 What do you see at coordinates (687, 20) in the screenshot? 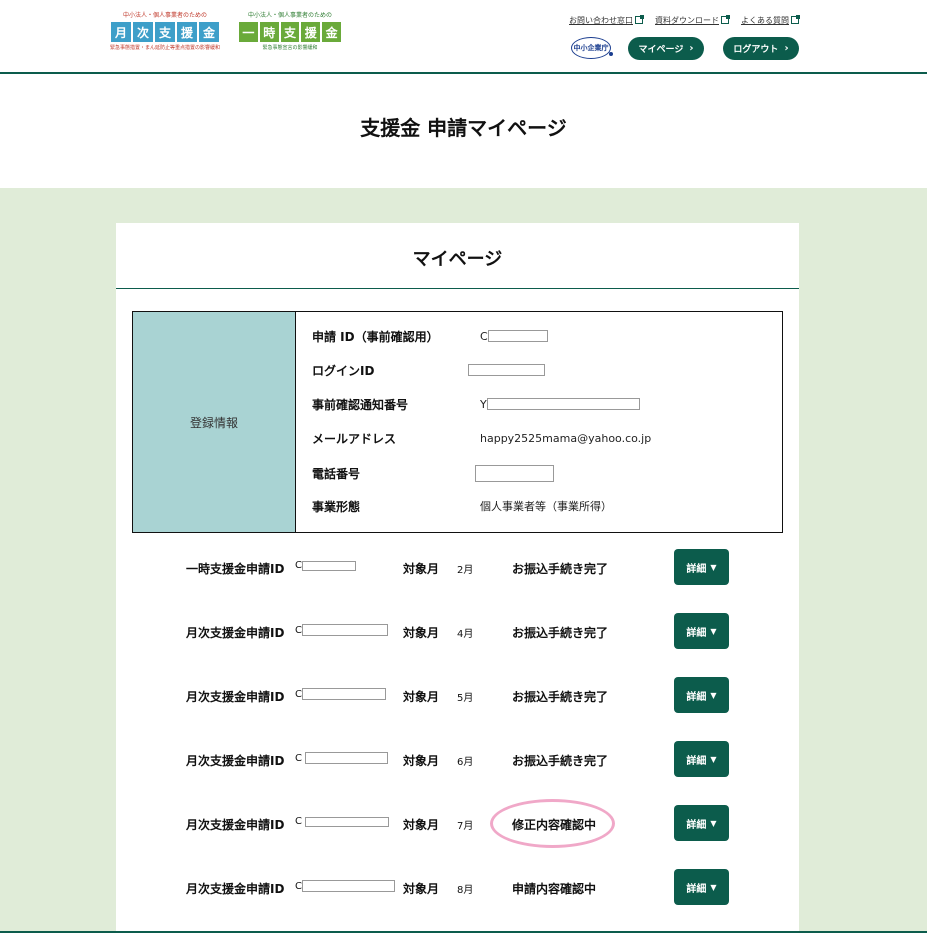
I see `downloads-link-label: 資料ダウンロード` at bounding box center [687, 20].